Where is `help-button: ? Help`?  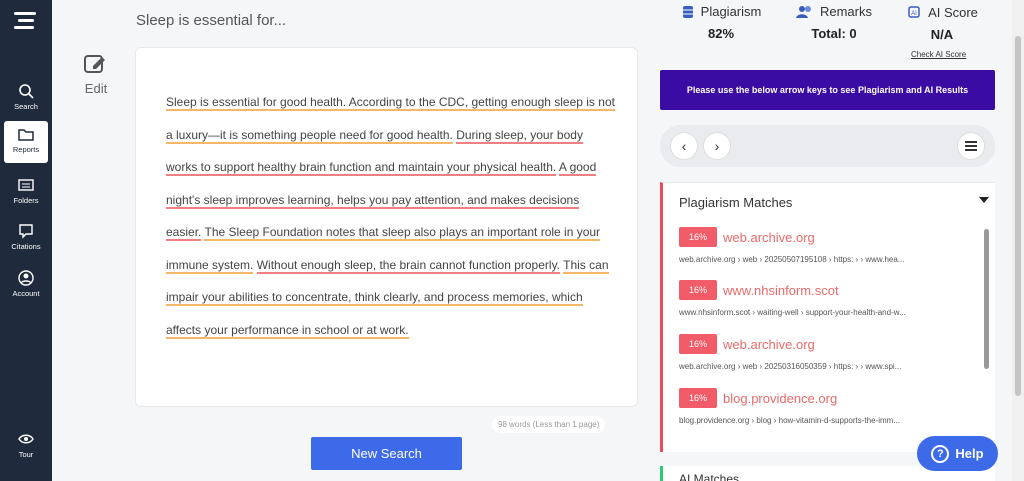
help-button: ? Help is located at coordinates (957, 453).